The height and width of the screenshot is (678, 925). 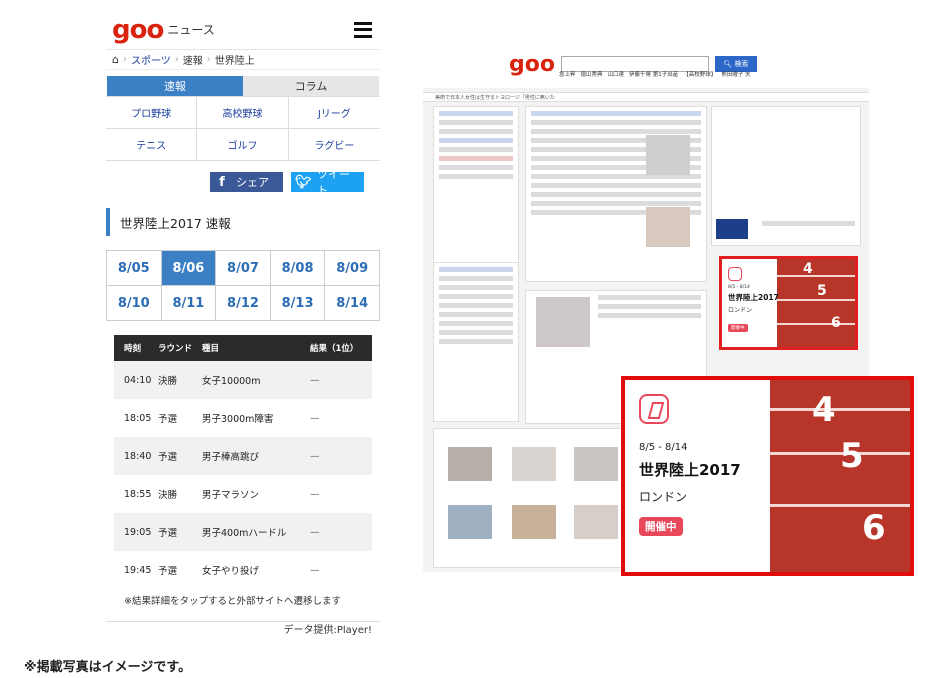 What do you see at coordinates (231, 457) in the screenshot?
I see `row-event: 男子棒高跳び` at bounding box center [231, 457].